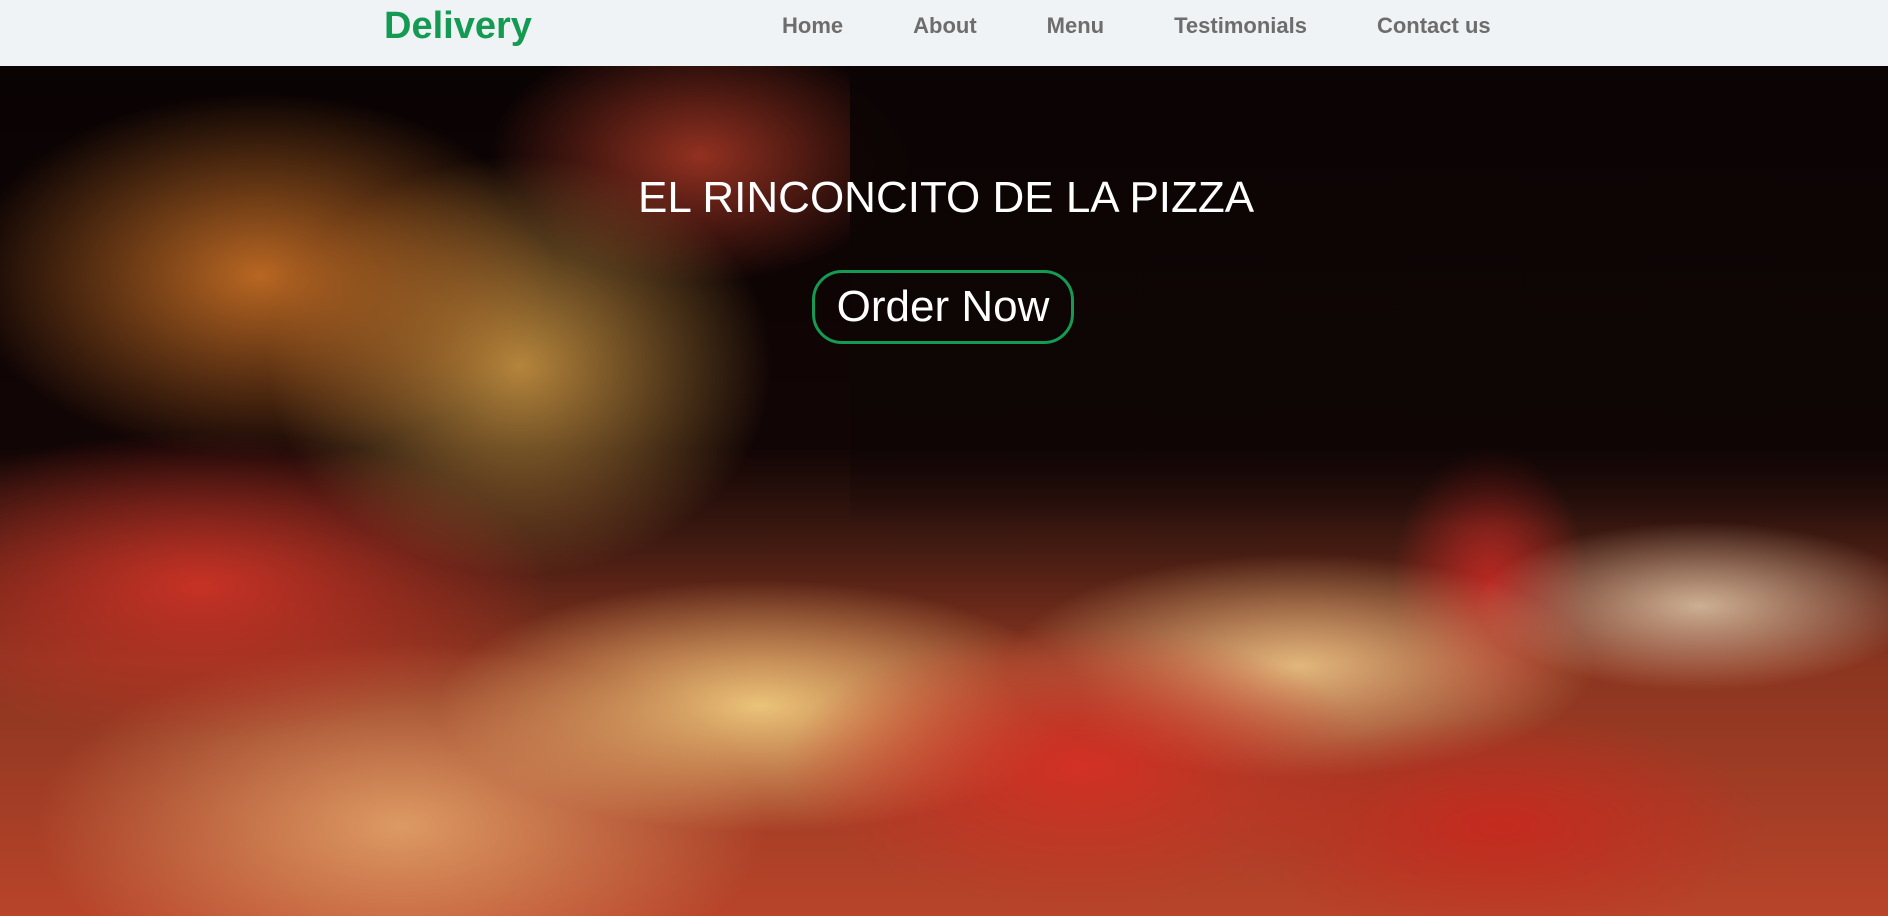  What do you see at coordinates (946, 197) in the screenshot?
I see `hero-title: EL RINCONCITO DE LA PIZZA` at bounding box center [946, 197].